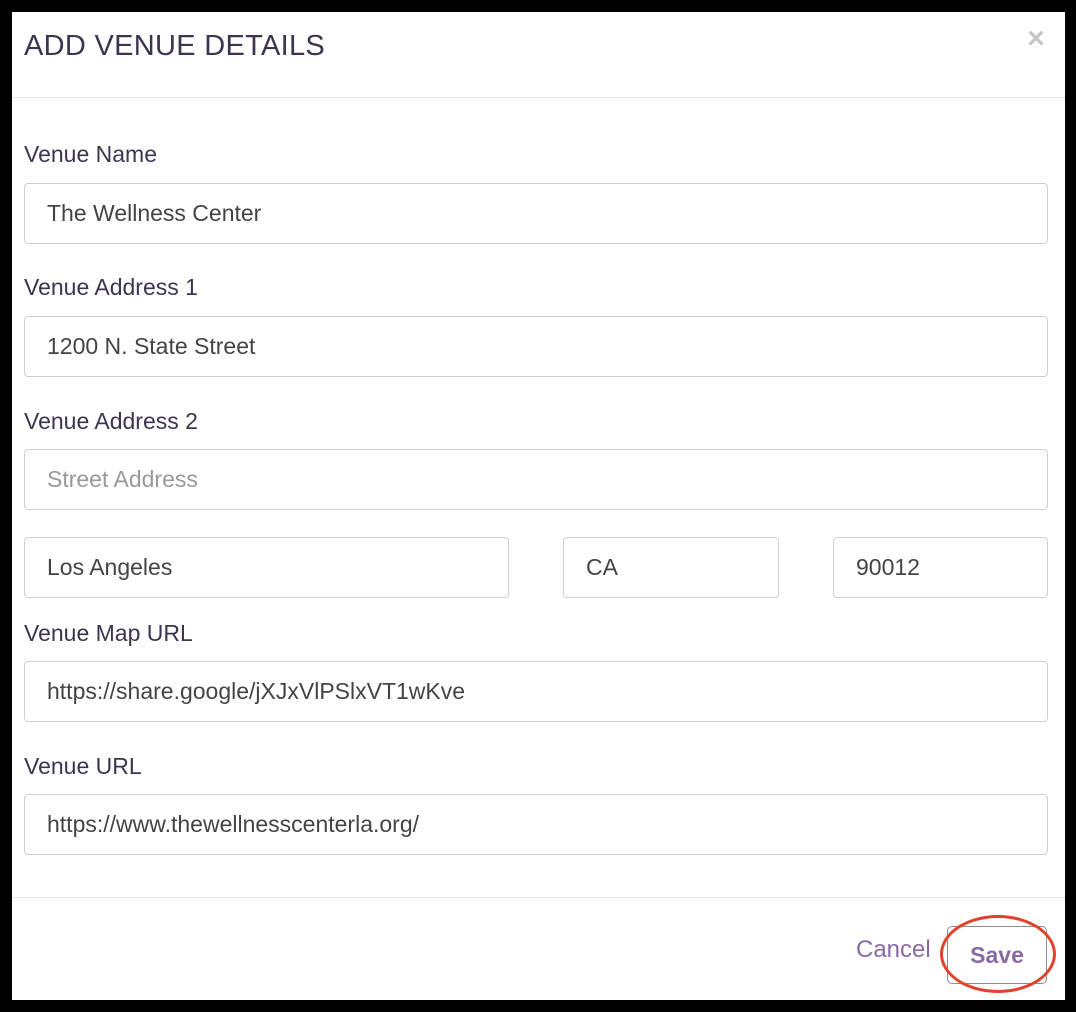 The width and height of the screenshot is (1076, 1012). I want to click on venue-map-url-label: Venue Map URL, so click(108, 633).